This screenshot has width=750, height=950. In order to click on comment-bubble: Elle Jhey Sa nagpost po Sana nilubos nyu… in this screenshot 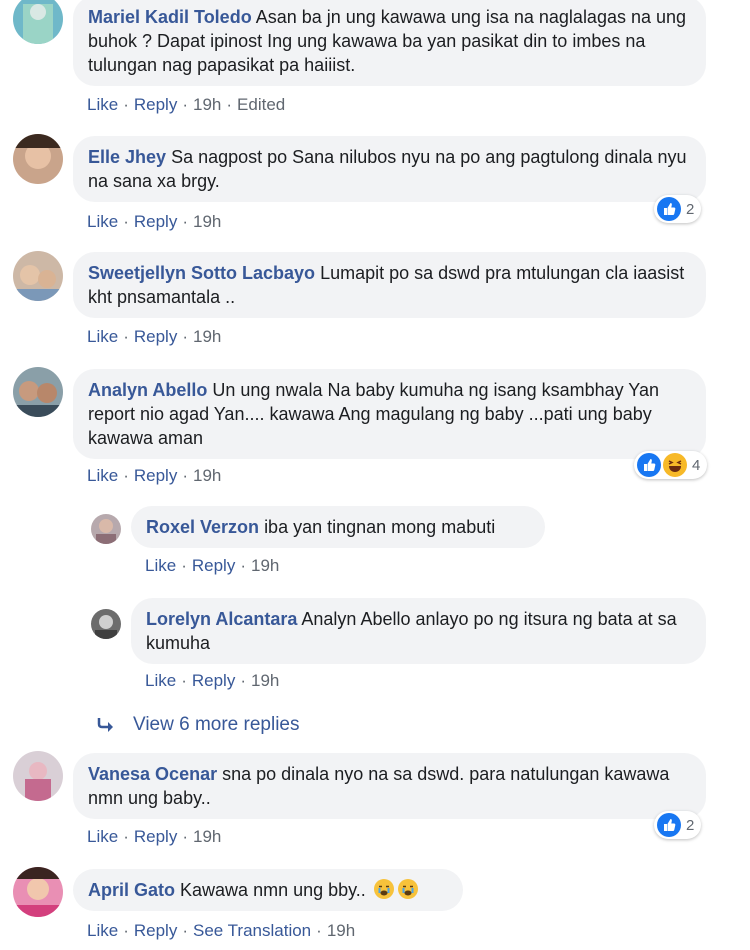, I will do `click(389, 169)`.